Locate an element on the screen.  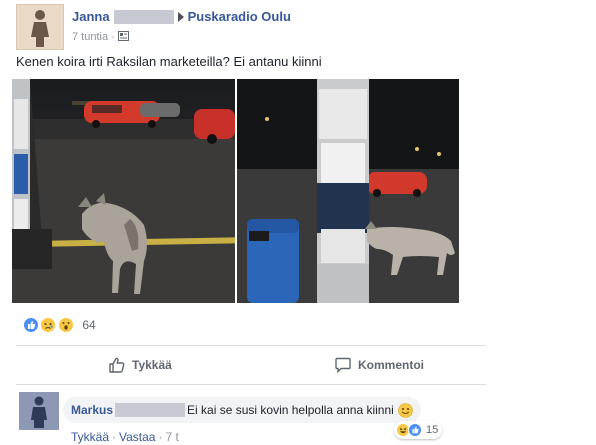
thumbs-up-icon is located at coordinates (117, 365).